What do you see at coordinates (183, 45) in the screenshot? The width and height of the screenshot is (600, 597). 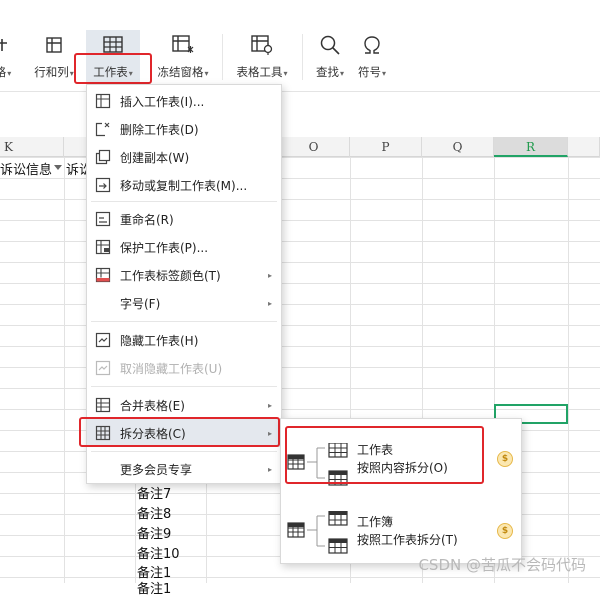 I see `freeze-panes-icon` at bounding box center [183, 45].